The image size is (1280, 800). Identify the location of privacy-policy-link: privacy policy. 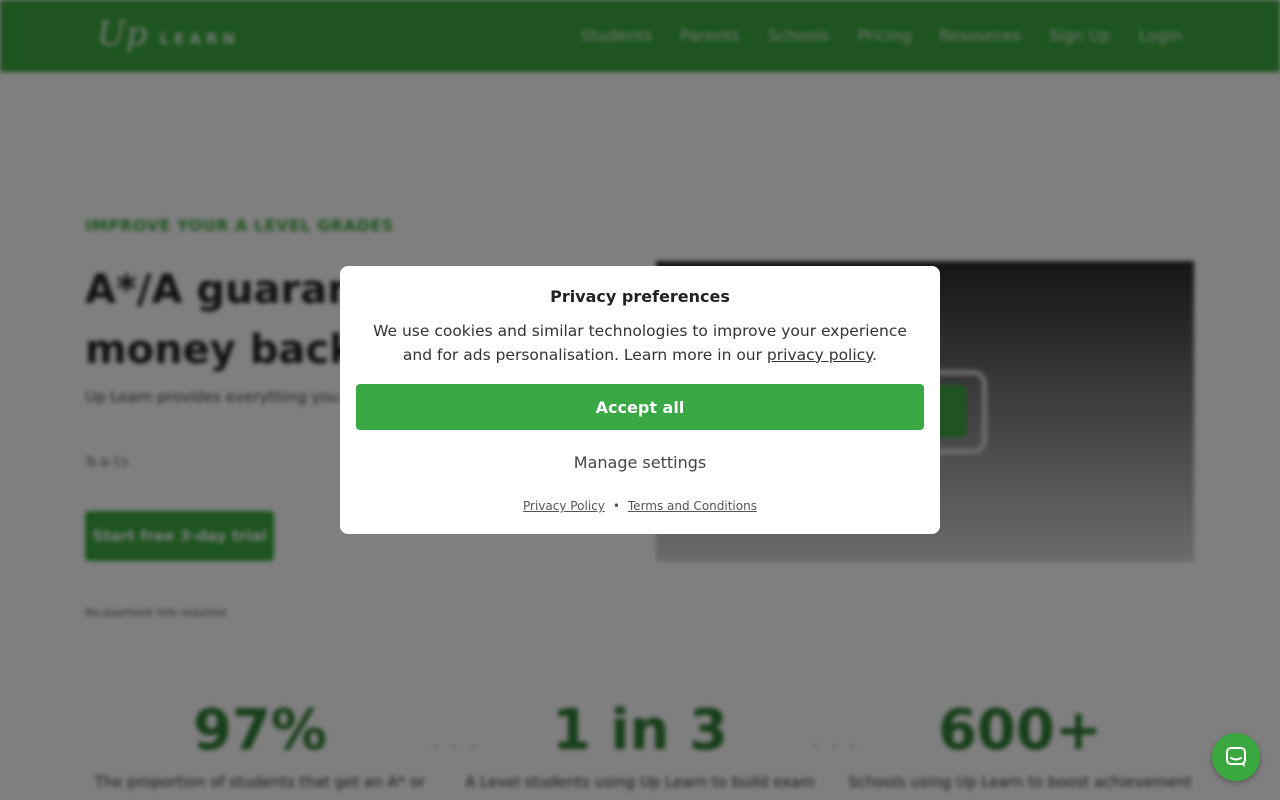
(819, 355).